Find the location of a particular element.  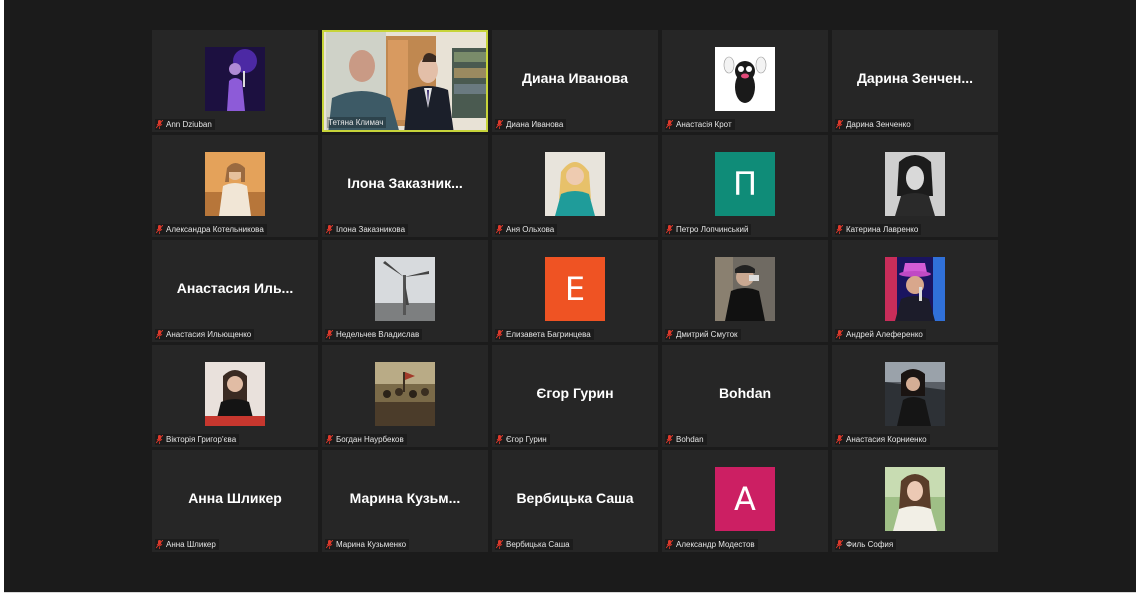

participant-label: Андрей Алеференко is located at coordinates (880, 334).